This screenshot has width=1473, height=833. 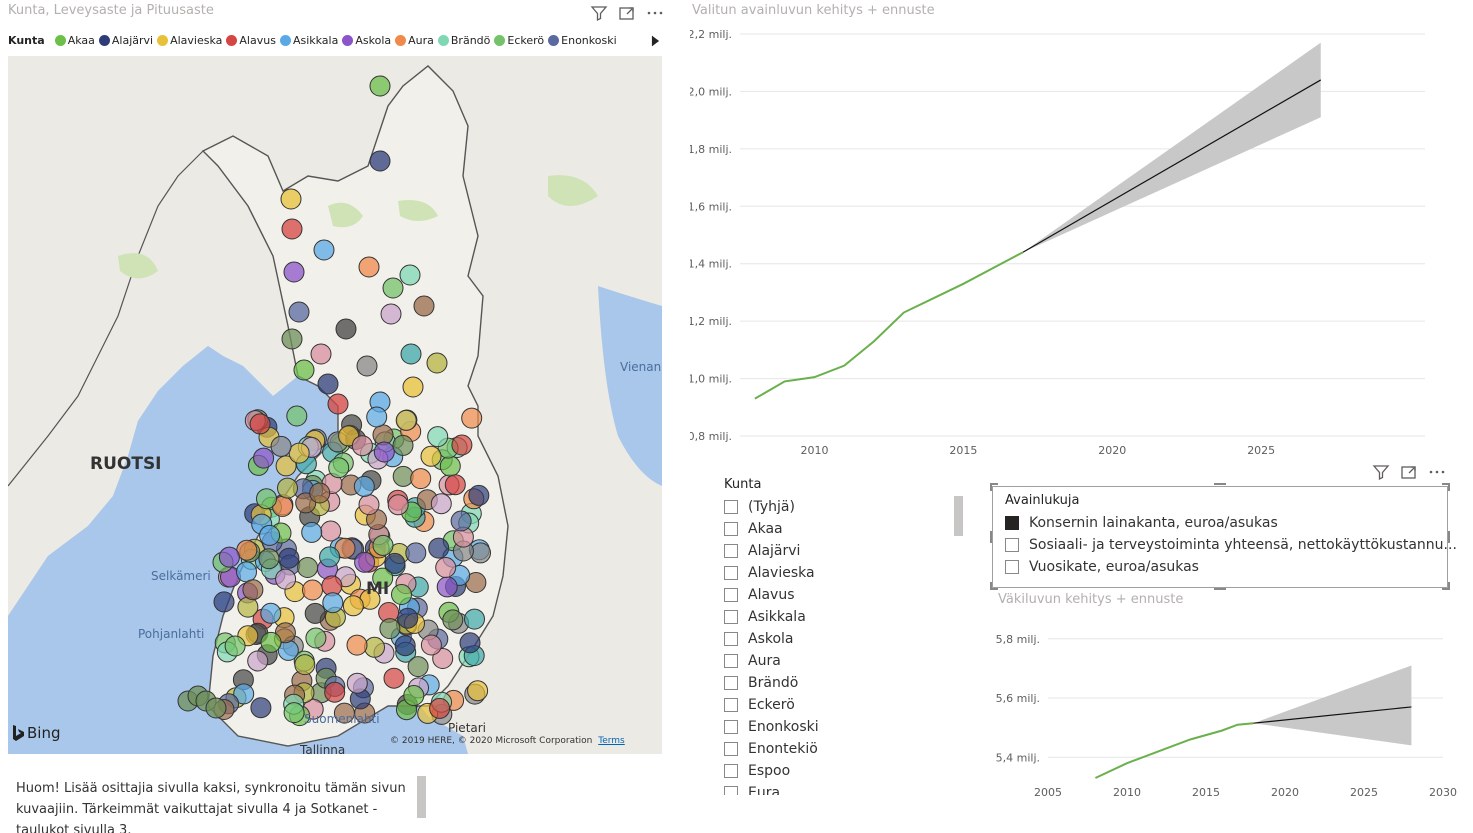 What do you see at coordinates (525, 40) in the screenshot?
I see `legend-item-label: Eckerö` at bounding box center [525, 40].